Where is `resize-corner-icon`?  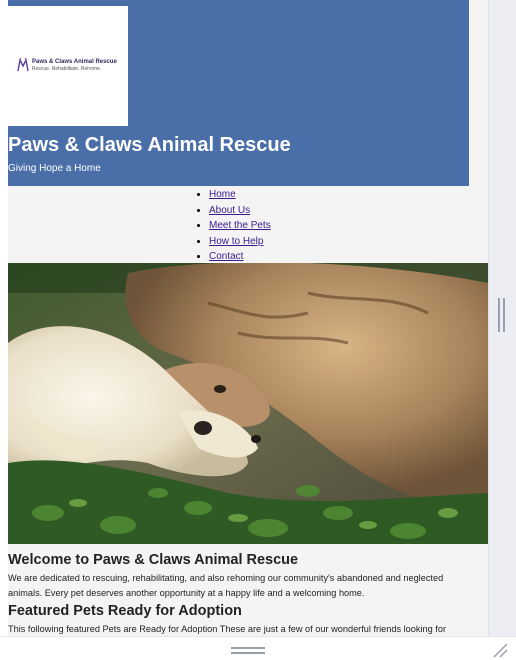 resize-corner-icon is located at coordinates (500, 650).